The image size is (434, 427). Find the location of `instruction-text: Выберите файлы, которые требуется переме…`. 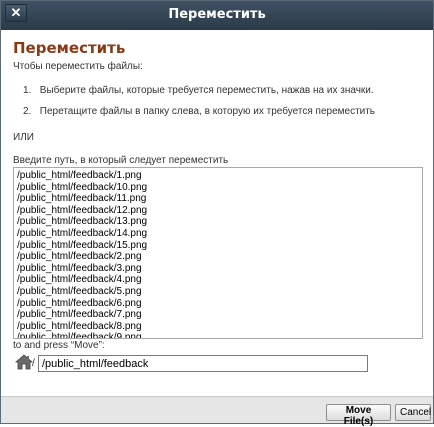

instruction-text: Выберите файлы, которые требуется переме… is located at coordinates (206, 90).